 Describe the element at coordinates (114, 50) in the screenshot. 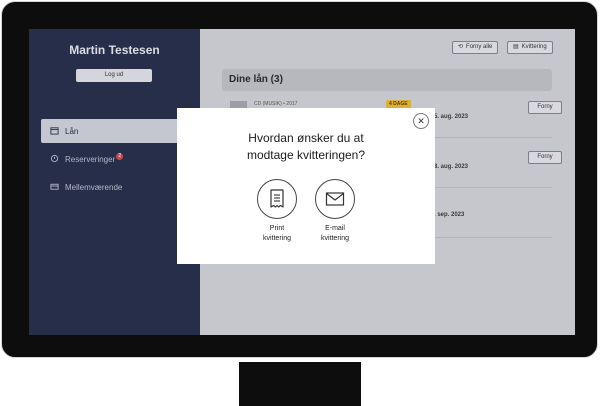

I see `user-name: Martin Testesen` at that location.